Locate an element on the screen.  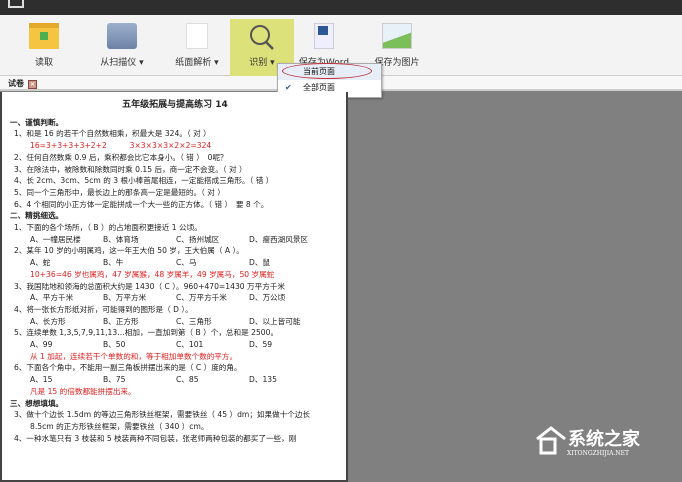
folder-icon is located at coordinates (44, 36).